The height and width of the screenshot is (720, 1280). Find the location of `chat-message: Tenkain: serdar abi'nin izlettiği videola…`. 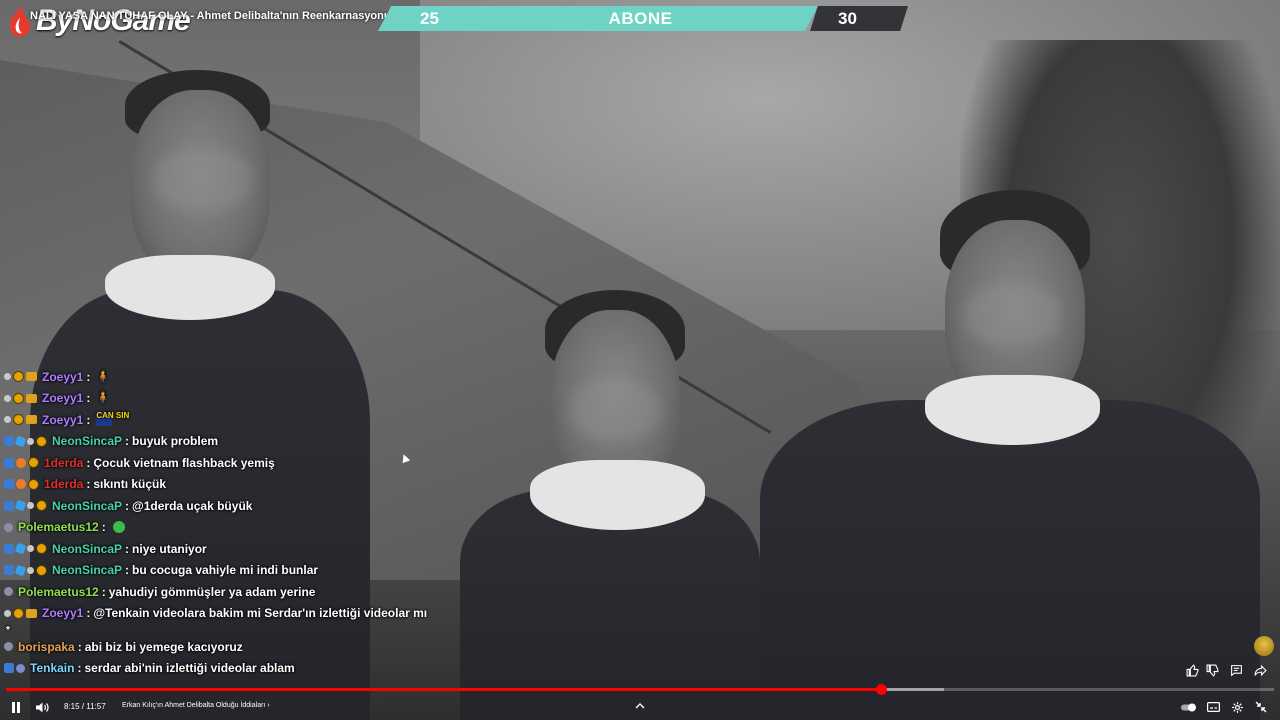

chat-message: Tenkain: serdar abi'nin izlettiği videola… is located at coordinates (264, 669).